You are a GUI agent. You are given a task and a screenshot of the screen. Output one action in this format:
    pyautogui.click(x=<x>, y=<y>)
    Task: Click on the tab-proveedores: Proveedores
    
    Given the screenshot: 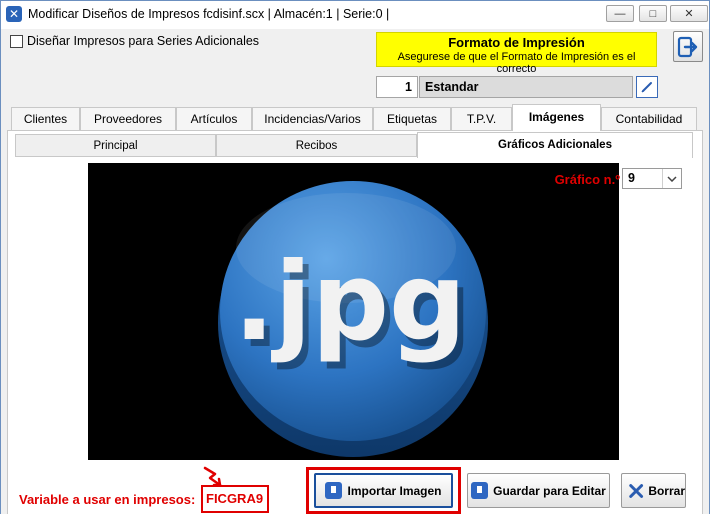 What is the action you would take?
    pyautogui.click(x=128, y=118)
    